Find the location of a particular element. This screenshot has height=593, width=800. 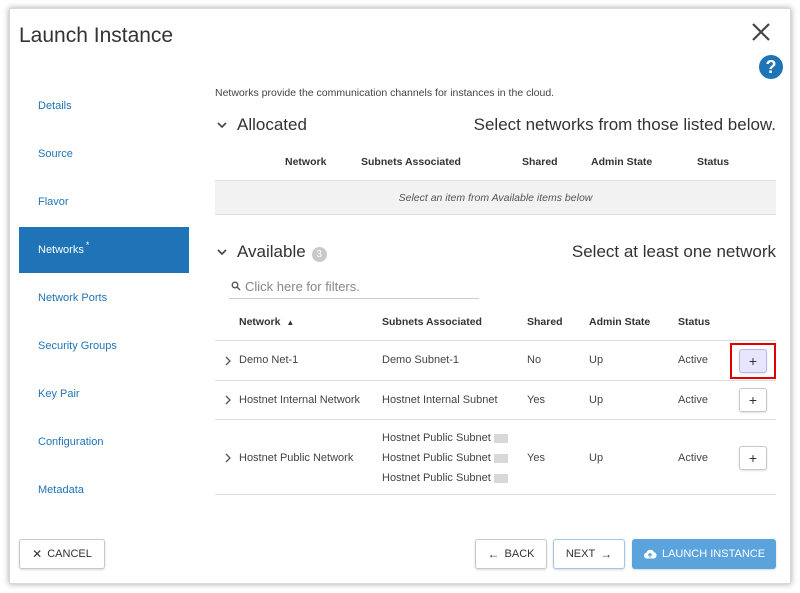

allocated-hint: Select networks from those listed below. is located at coordinates (624, 124).